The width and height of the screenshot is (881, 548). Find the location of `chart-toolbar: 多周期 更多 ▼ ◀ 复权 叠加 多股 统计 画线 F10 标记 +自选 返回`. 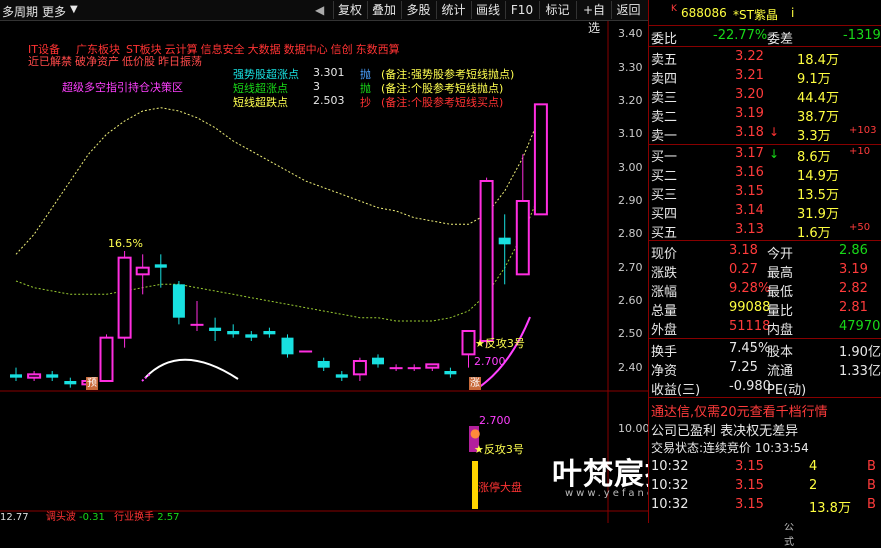

chart-toolbar: 多周期 更多 ▼ ◀ 复权 叠加 多股 统计 画线 F10 标记 +自选 返回 is located at coordinates (324, 17).